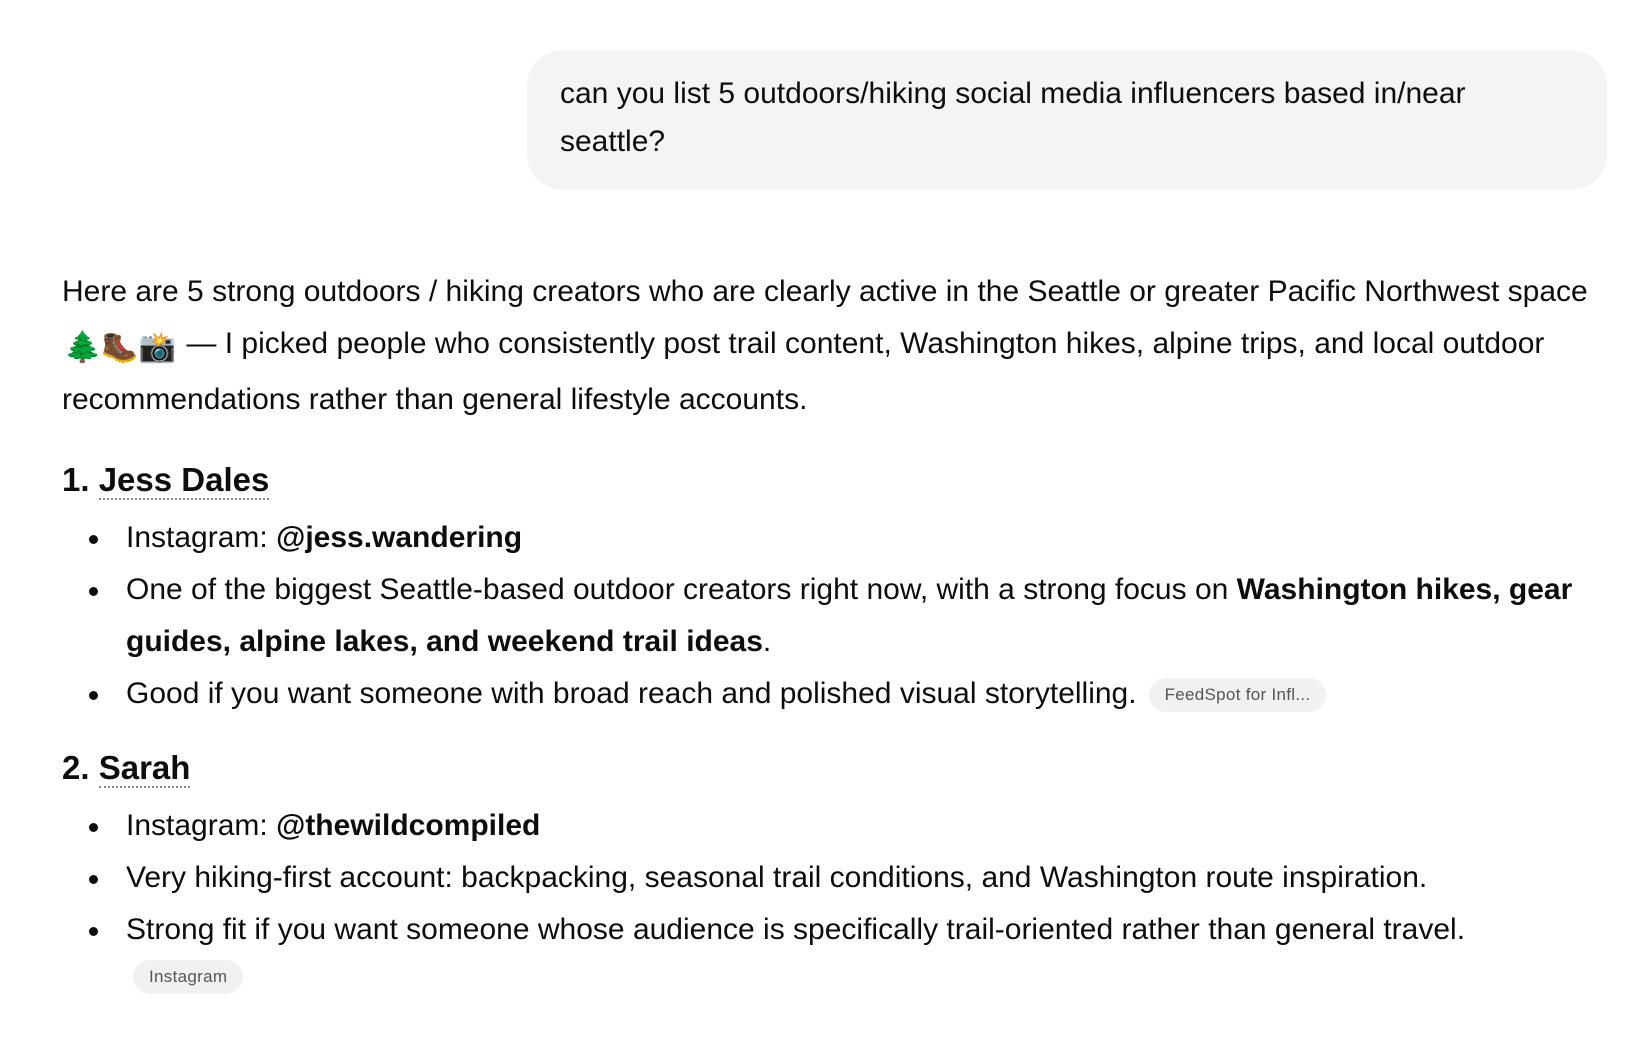 The width and height of the screenshot is (1652, 1064). What do you see at coordinates (832, 768) in the screenshot?
I see `entry-heading-2: 2. Sarah` at bounding box center [832, 768].